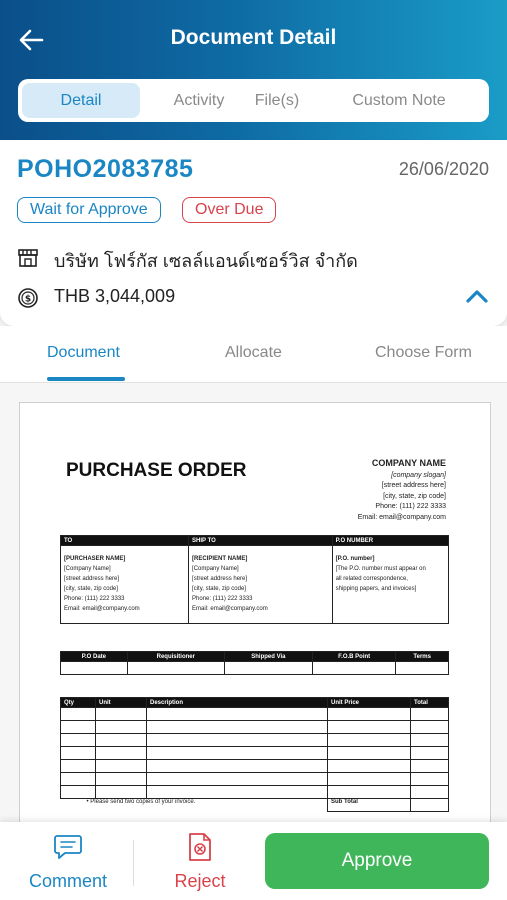 The height and width of the screenshot is (900, 507). I want to click on chevron-up-icon, so click(477, 296).